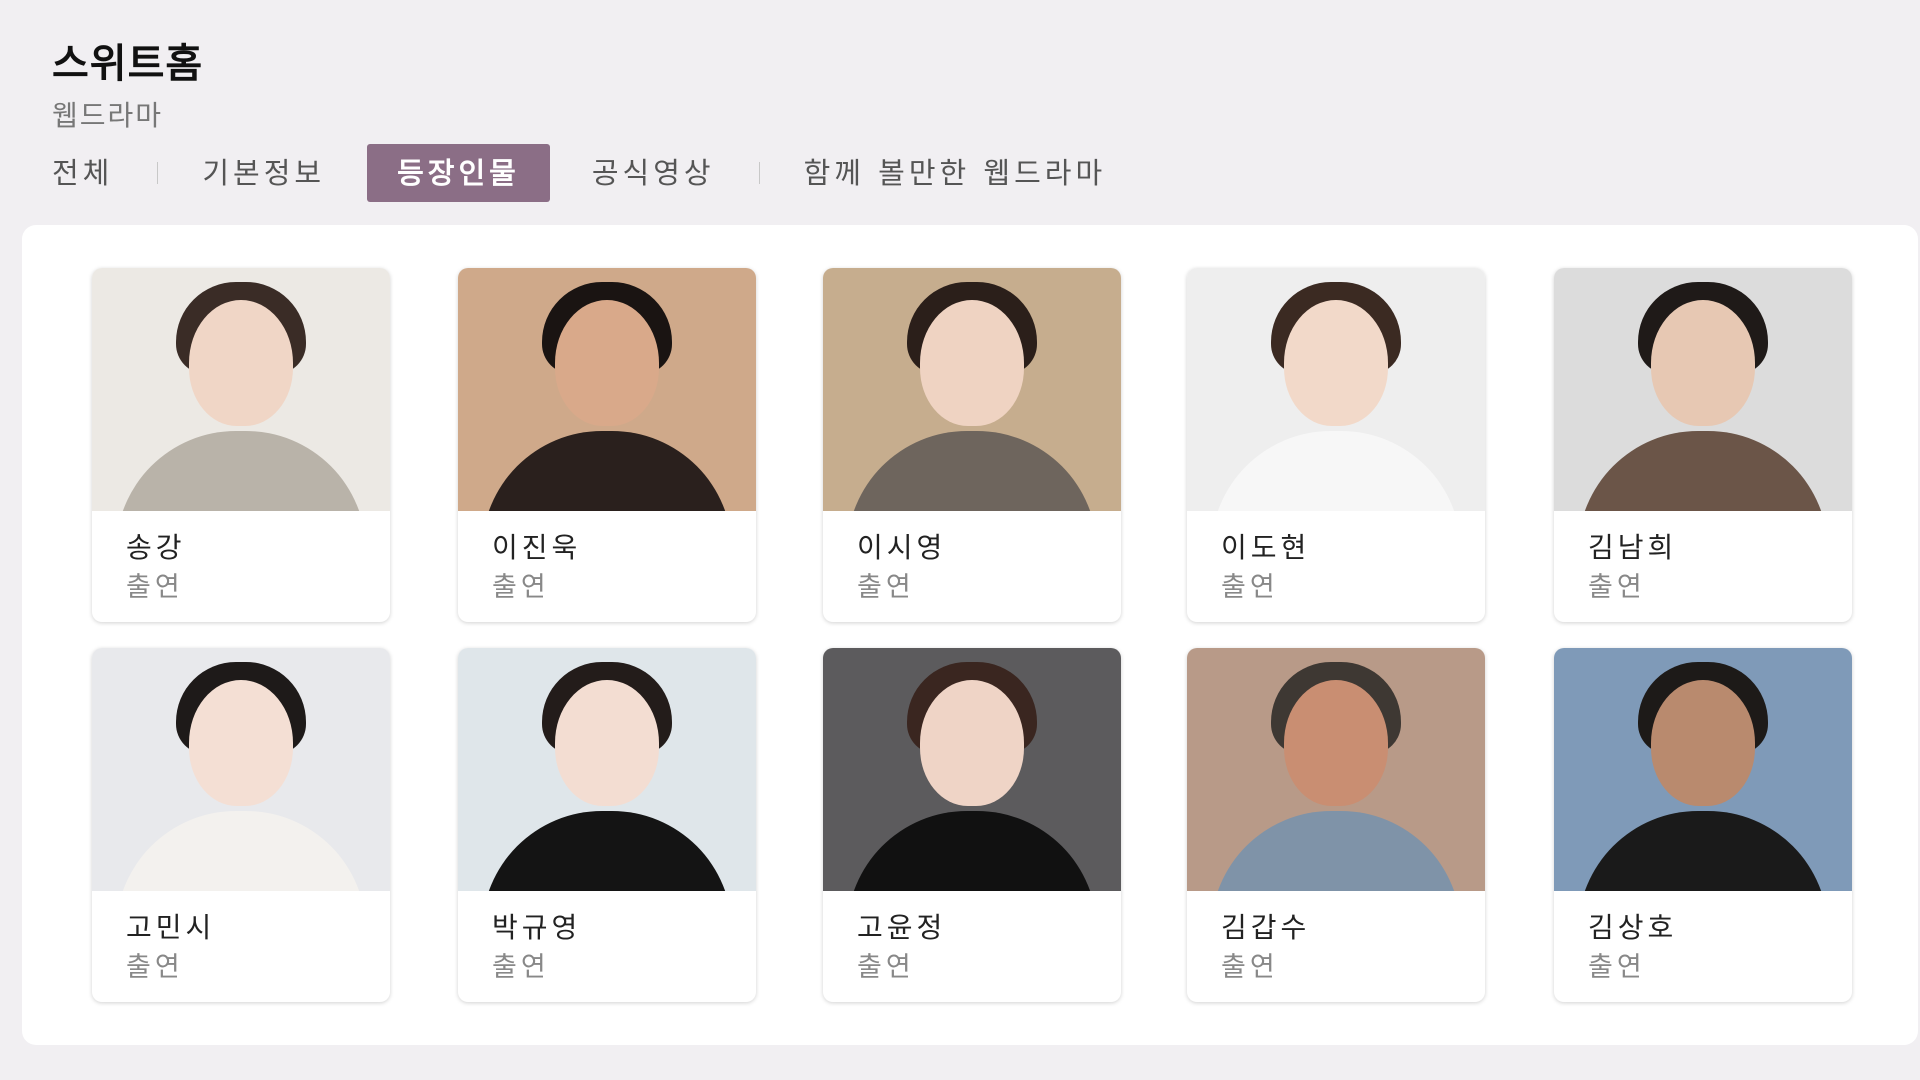 This screenshot has width=1920, height=1080. I want to click on cast-card: 박규영출연, so click(607, 825).